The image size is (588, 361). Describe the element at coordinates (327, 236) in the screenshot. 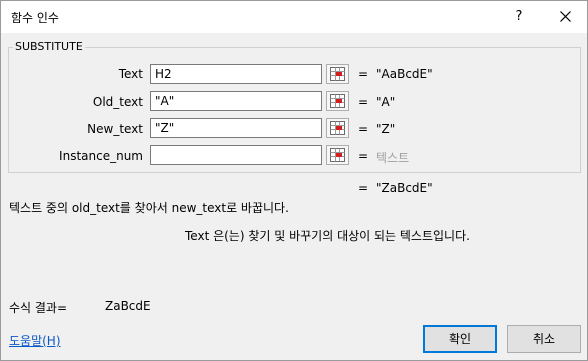

I see `argument-description: Text 은(는) 찾기 및 바꾸기의 대상이 되는 텍스트입니다.` at that location.